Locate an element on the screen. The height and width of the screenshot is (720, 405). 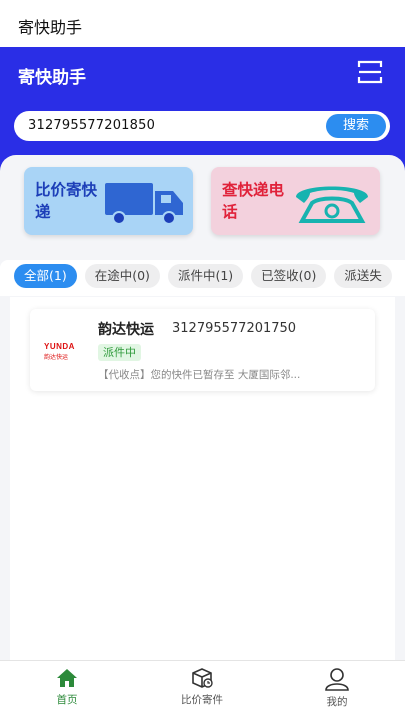
yunda-logo: YUNDA 韵达快运 is located at coordinates (65, 351).